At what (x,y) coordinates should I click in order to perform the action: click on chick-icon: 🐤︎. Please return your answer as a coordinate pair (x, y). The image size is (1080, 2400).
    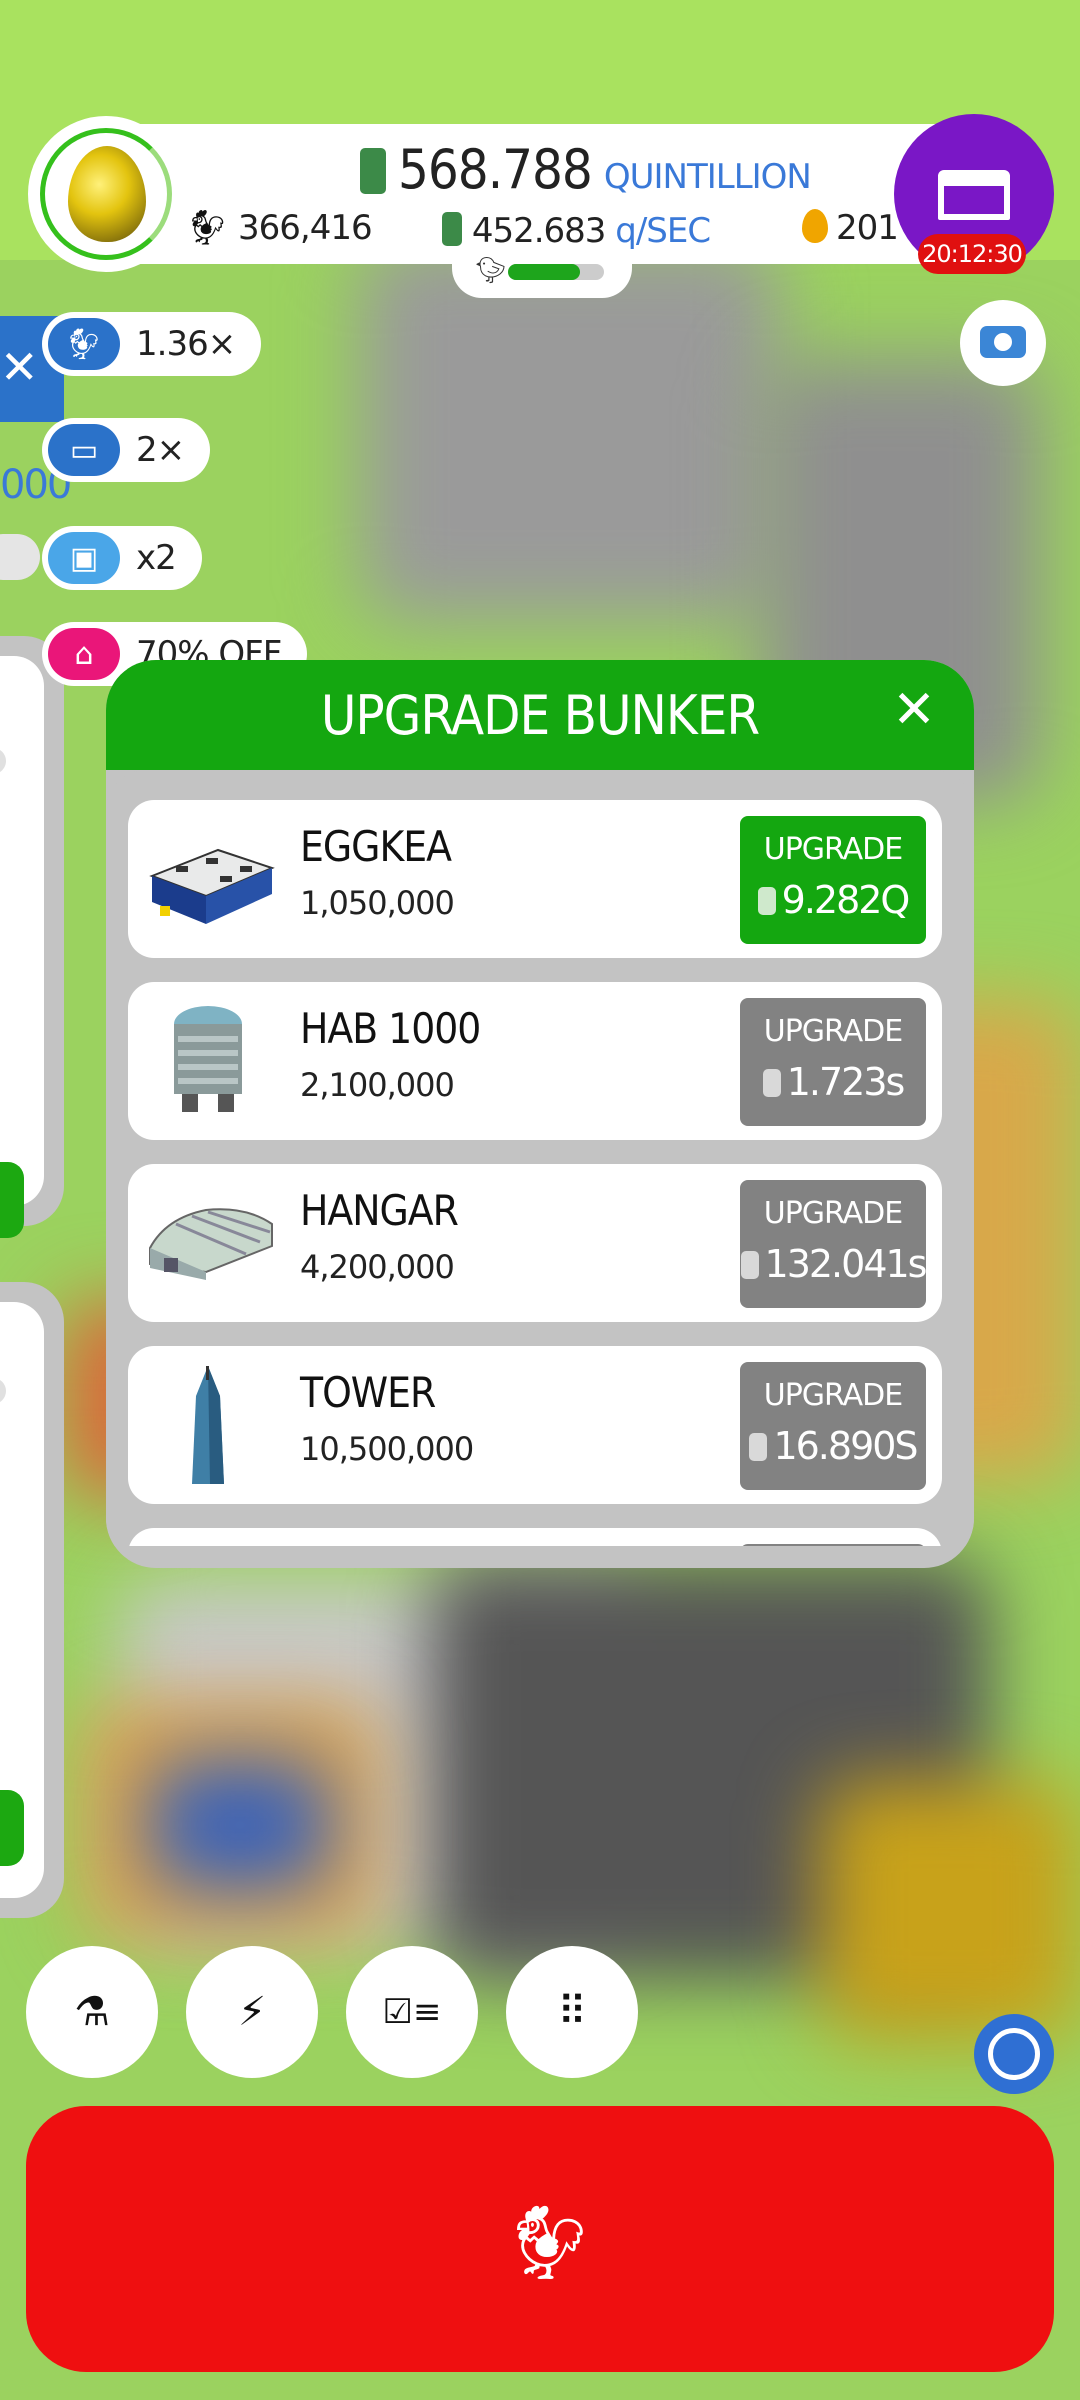
    Looking at the image, I should click on (491, 271).